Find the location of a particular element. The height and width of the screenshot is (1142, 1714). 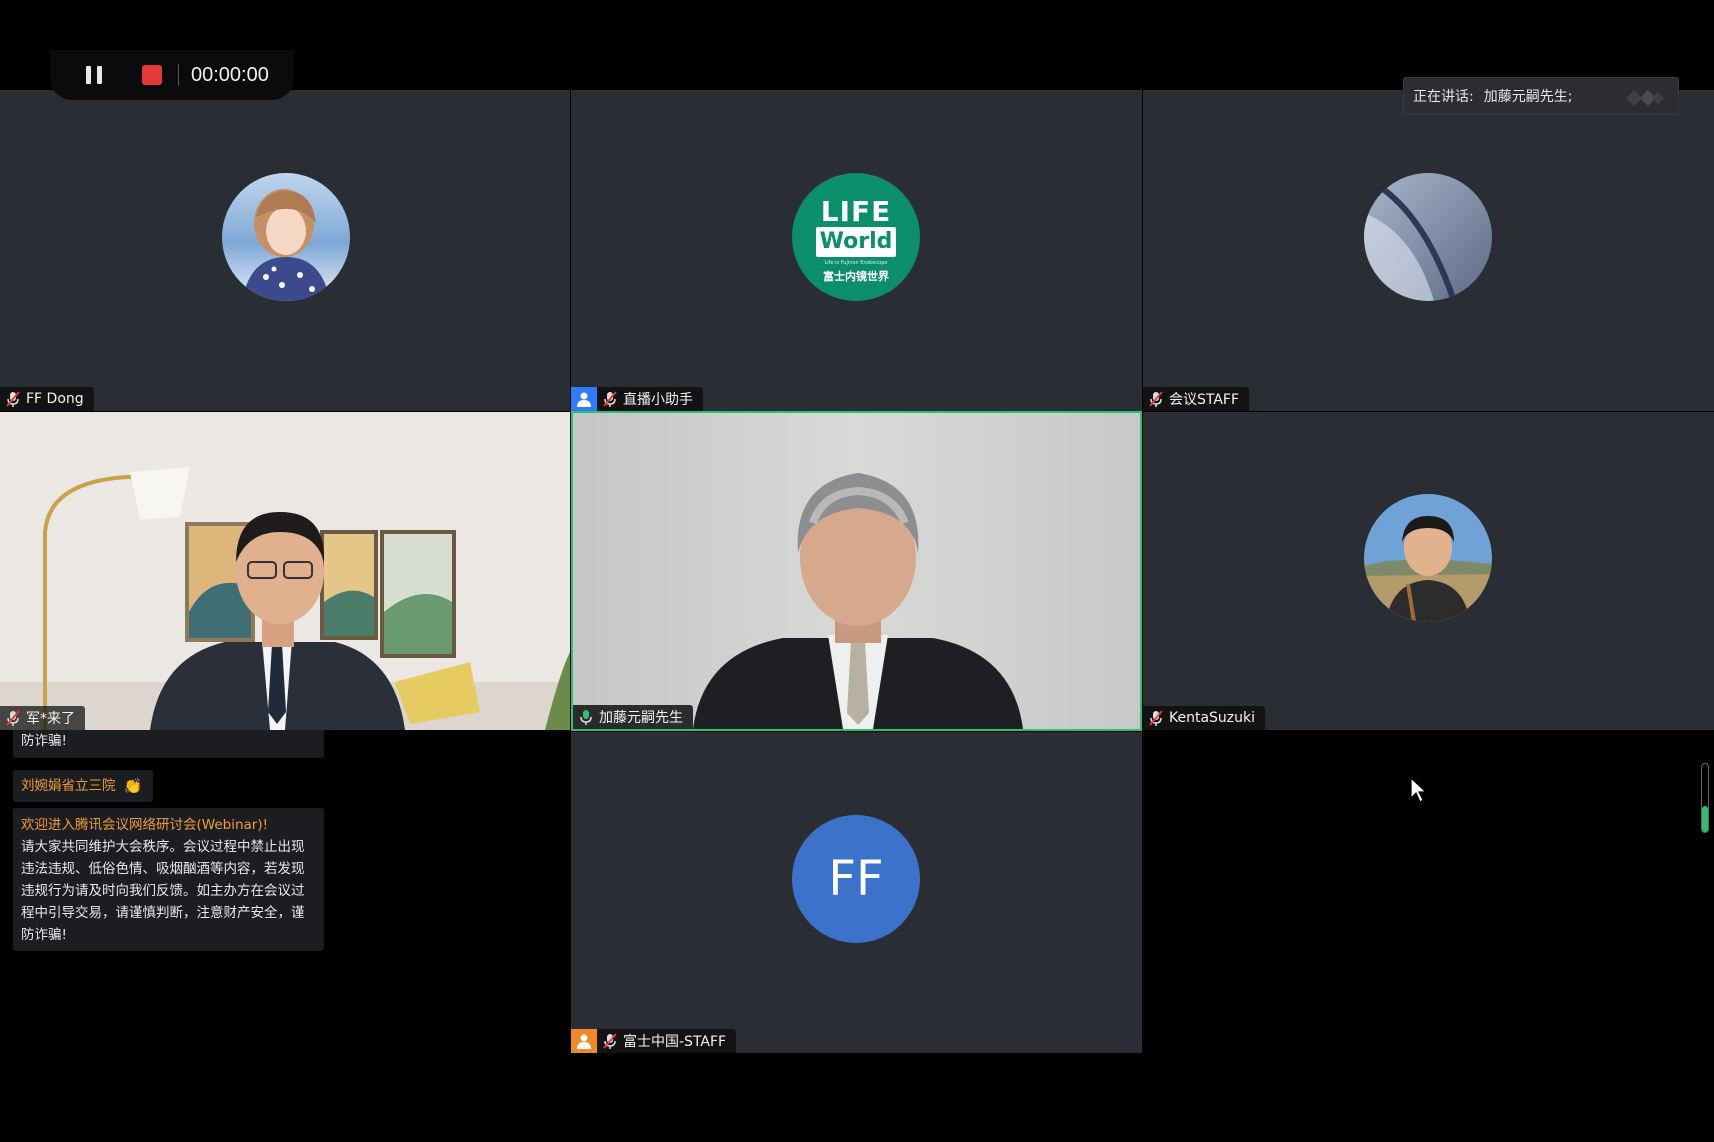

participant-name: FF Dong is located at coordinates (55, 399).